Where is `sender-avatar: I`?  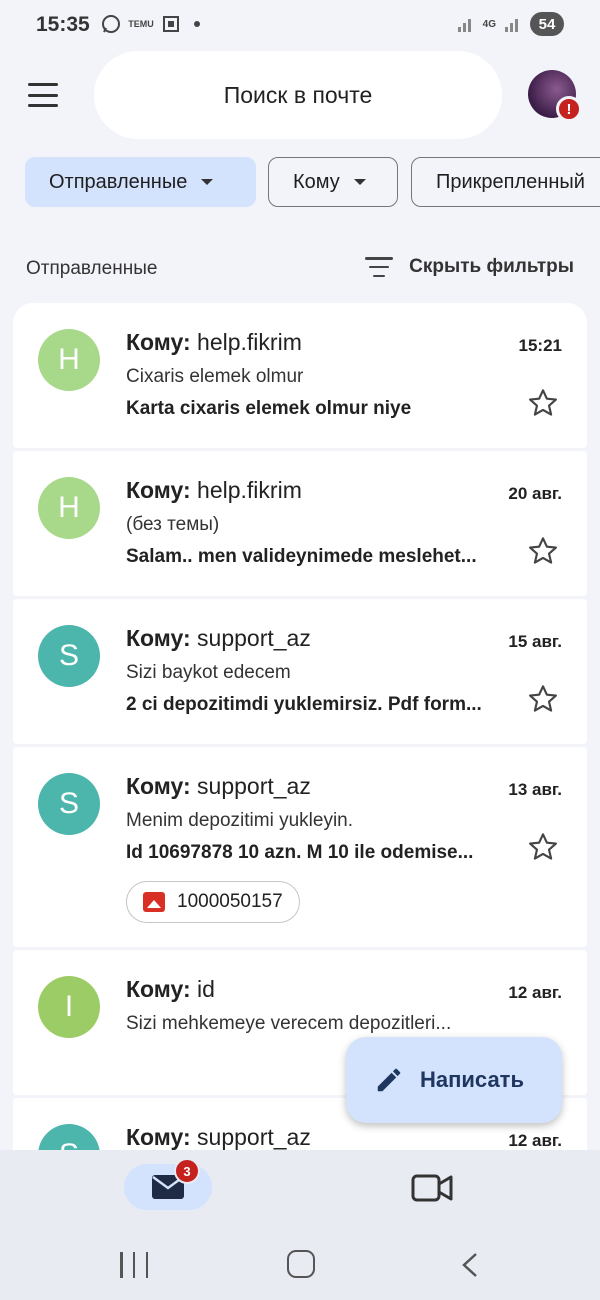 sender-avatar: I is located at coordinates (69, 1007).